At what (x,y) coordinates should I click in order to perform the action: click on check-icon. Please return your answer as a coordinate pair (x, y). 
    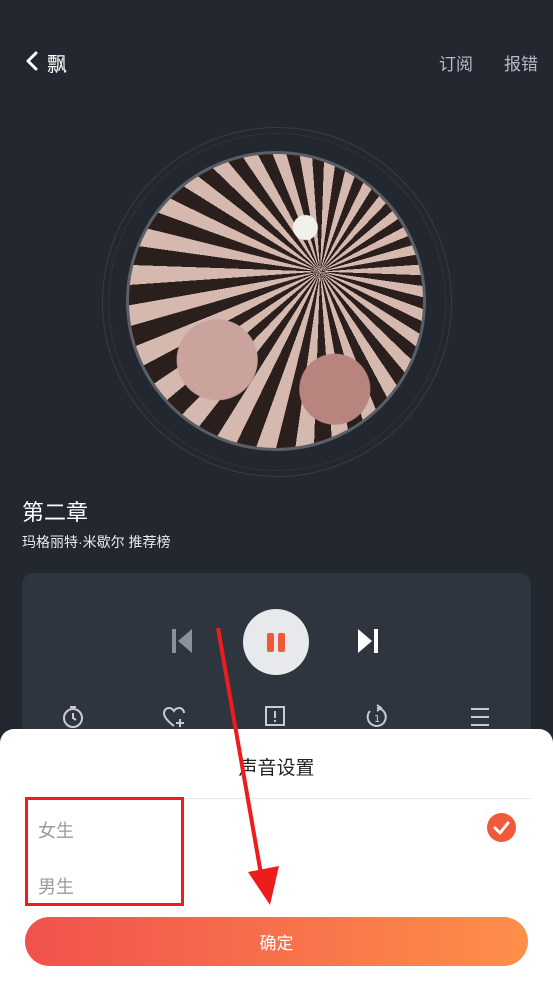
    Looking at the image, I should click on (501, 827).